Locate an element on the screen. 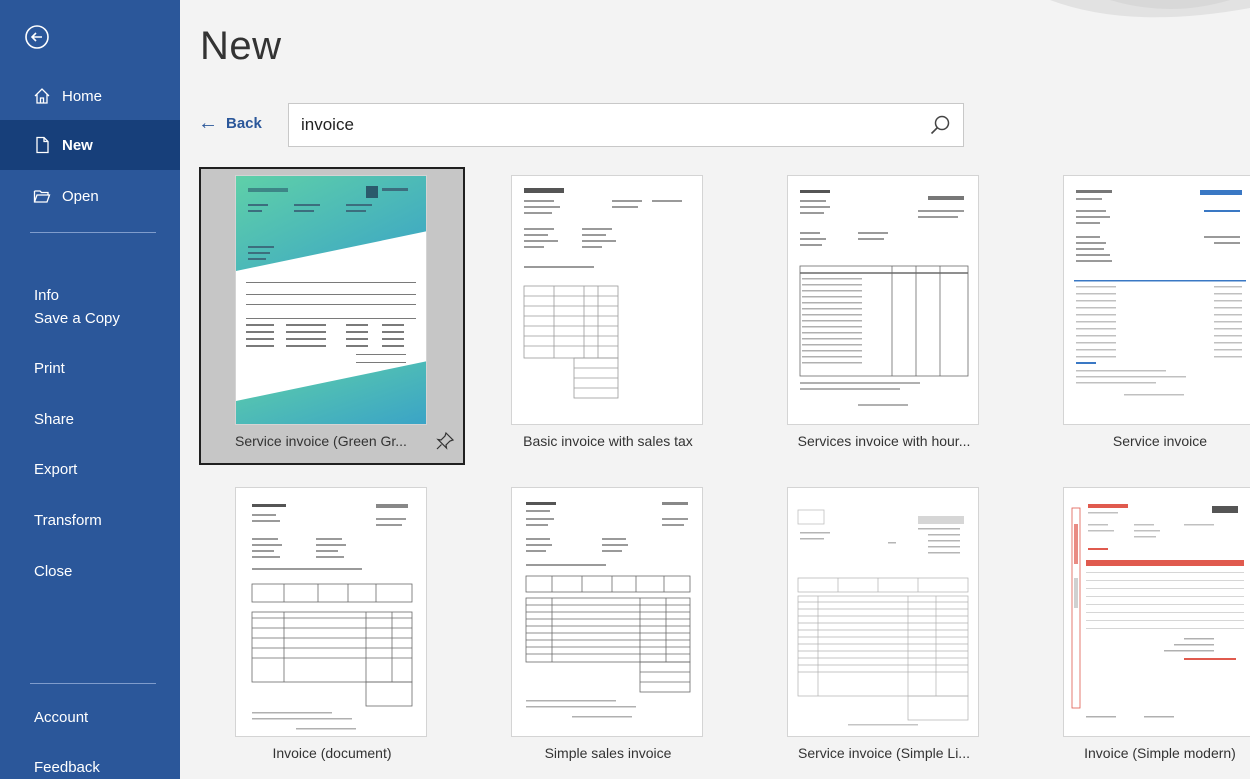 The image size is (1250, 779). sidebar-item-label: Close is located at coordinates (53, 571).